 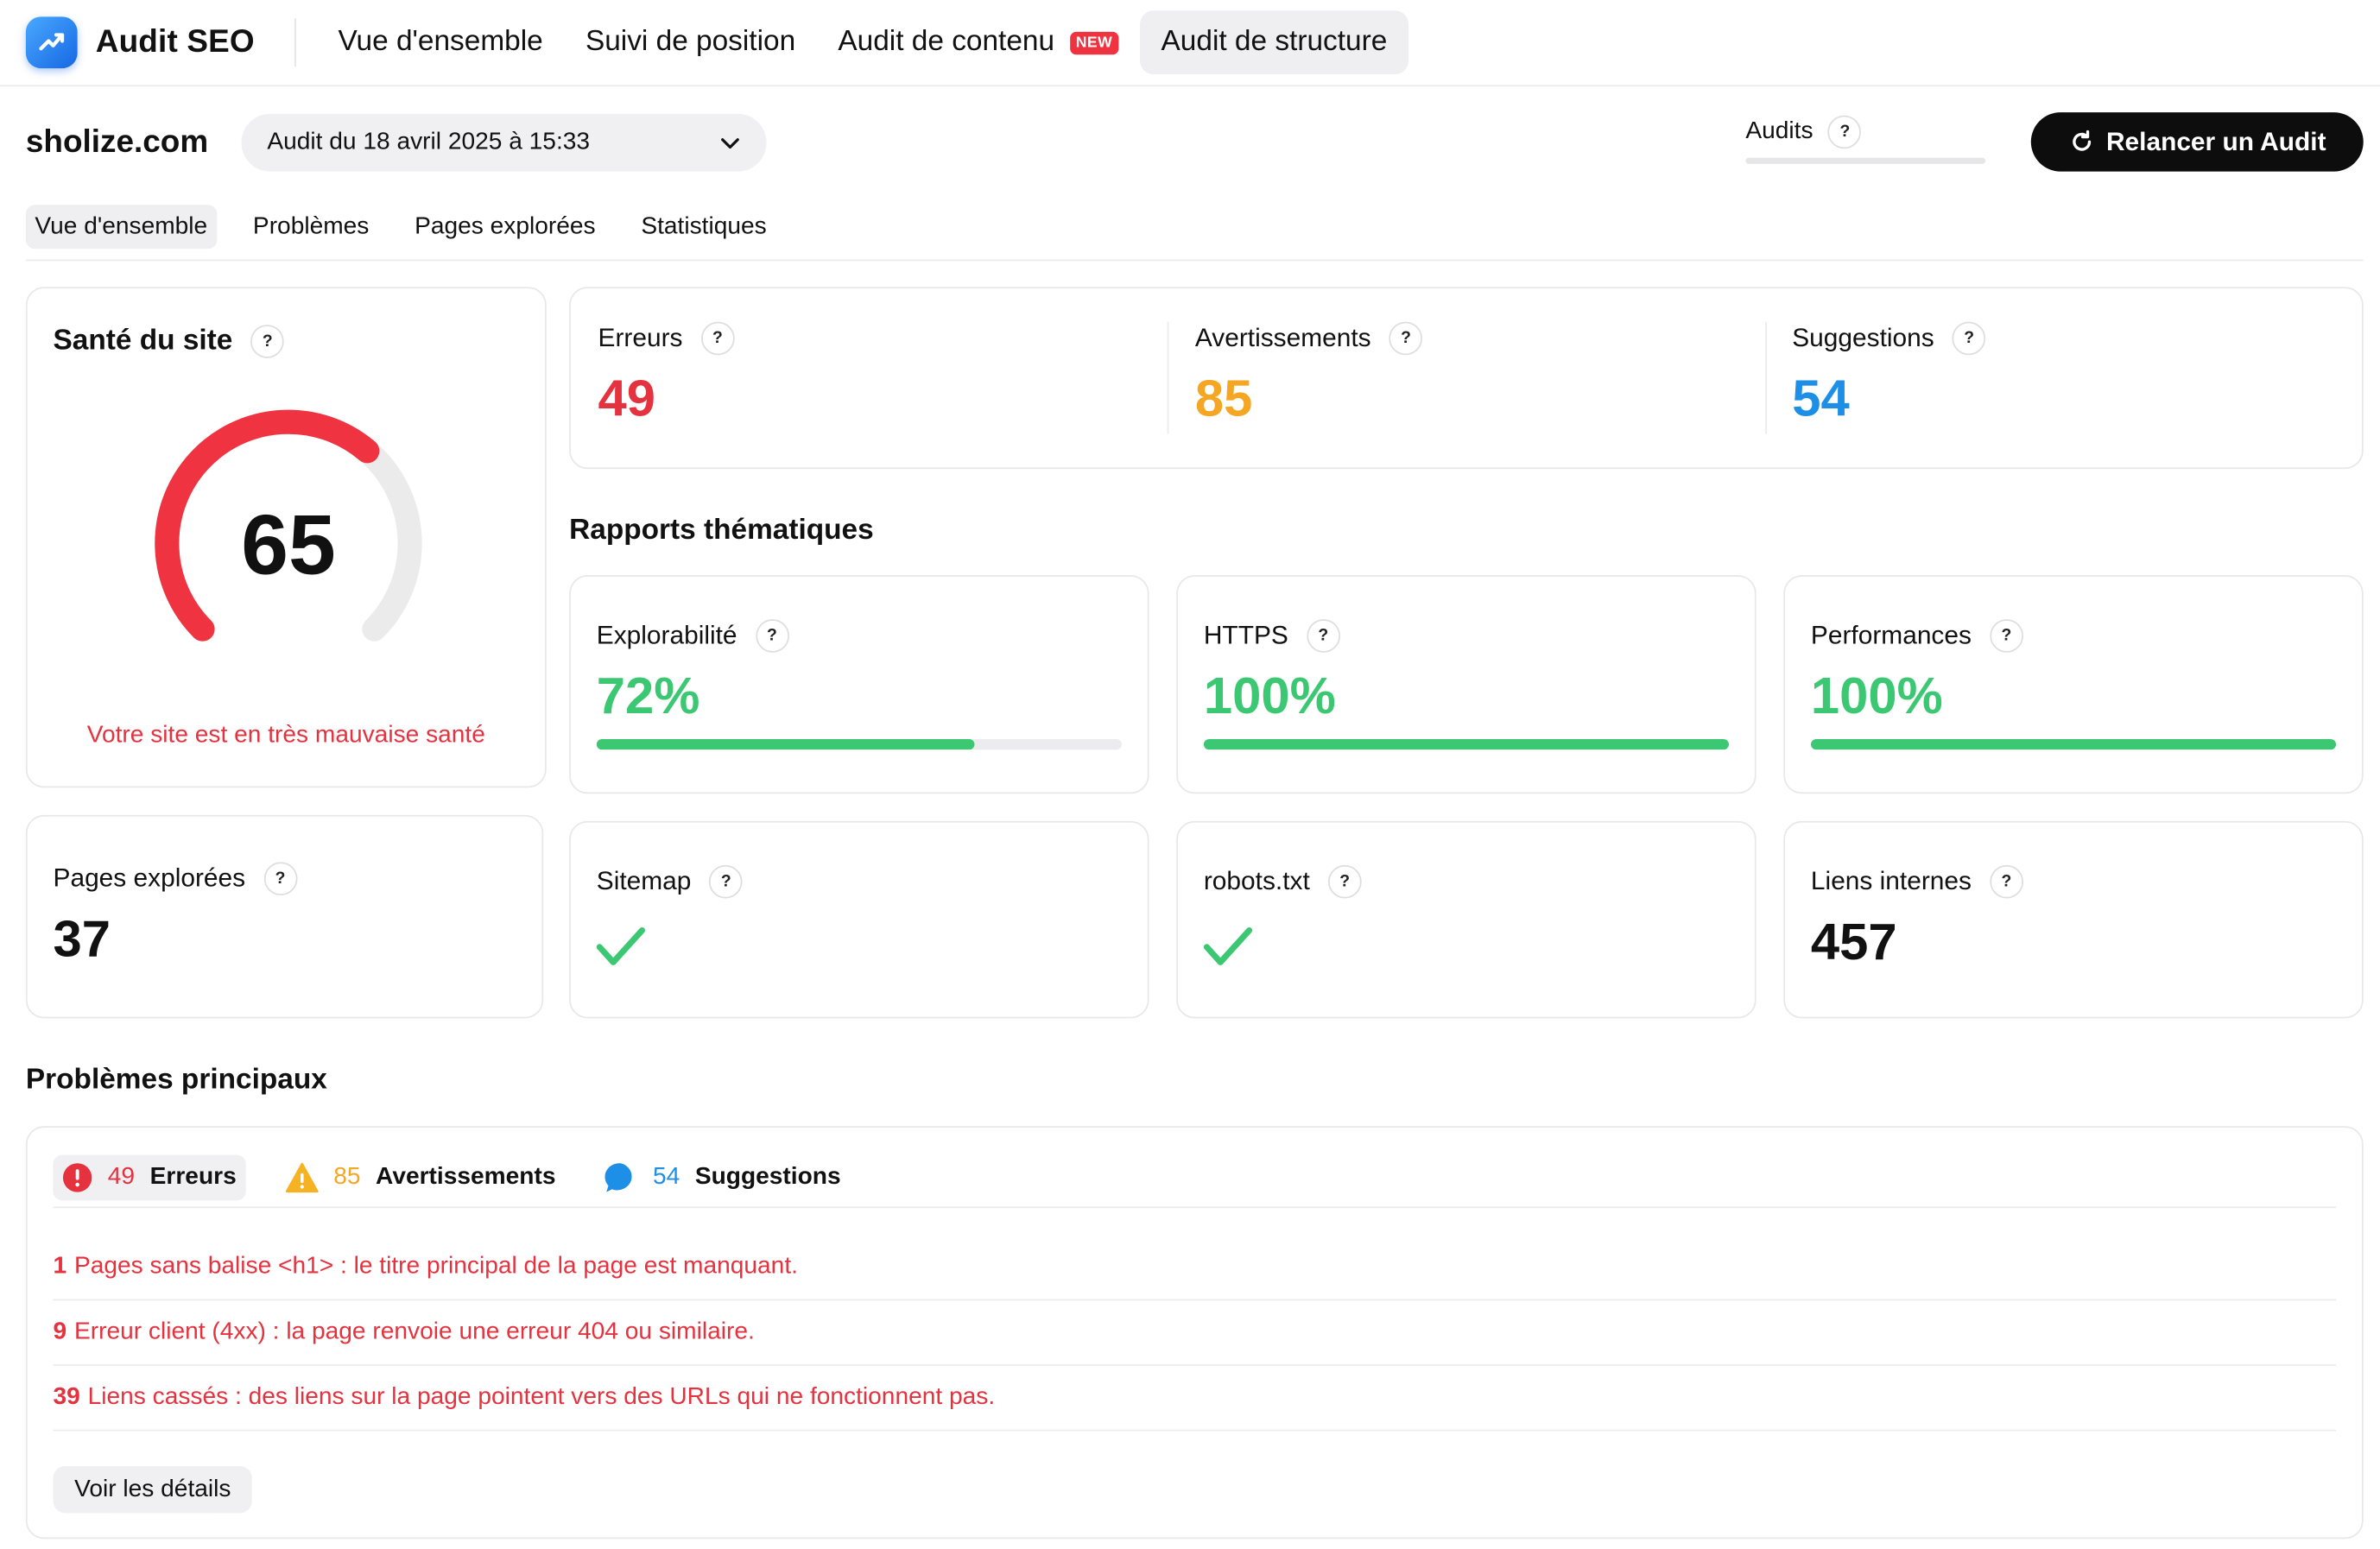 What do you see at coordinates (143, 341) in the screenshot?
I see `site-health-title: Santé du site` at bounding box center [143, 341].